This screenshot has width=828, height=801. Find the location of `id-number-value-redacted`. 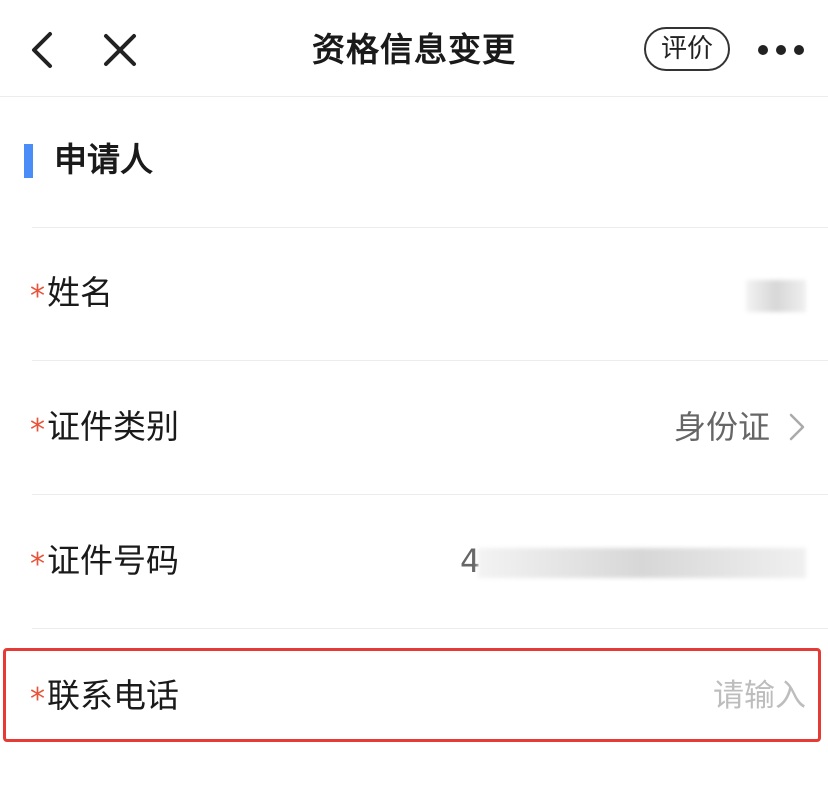

id-number-value-redacted is located at coordinates (642, 563).